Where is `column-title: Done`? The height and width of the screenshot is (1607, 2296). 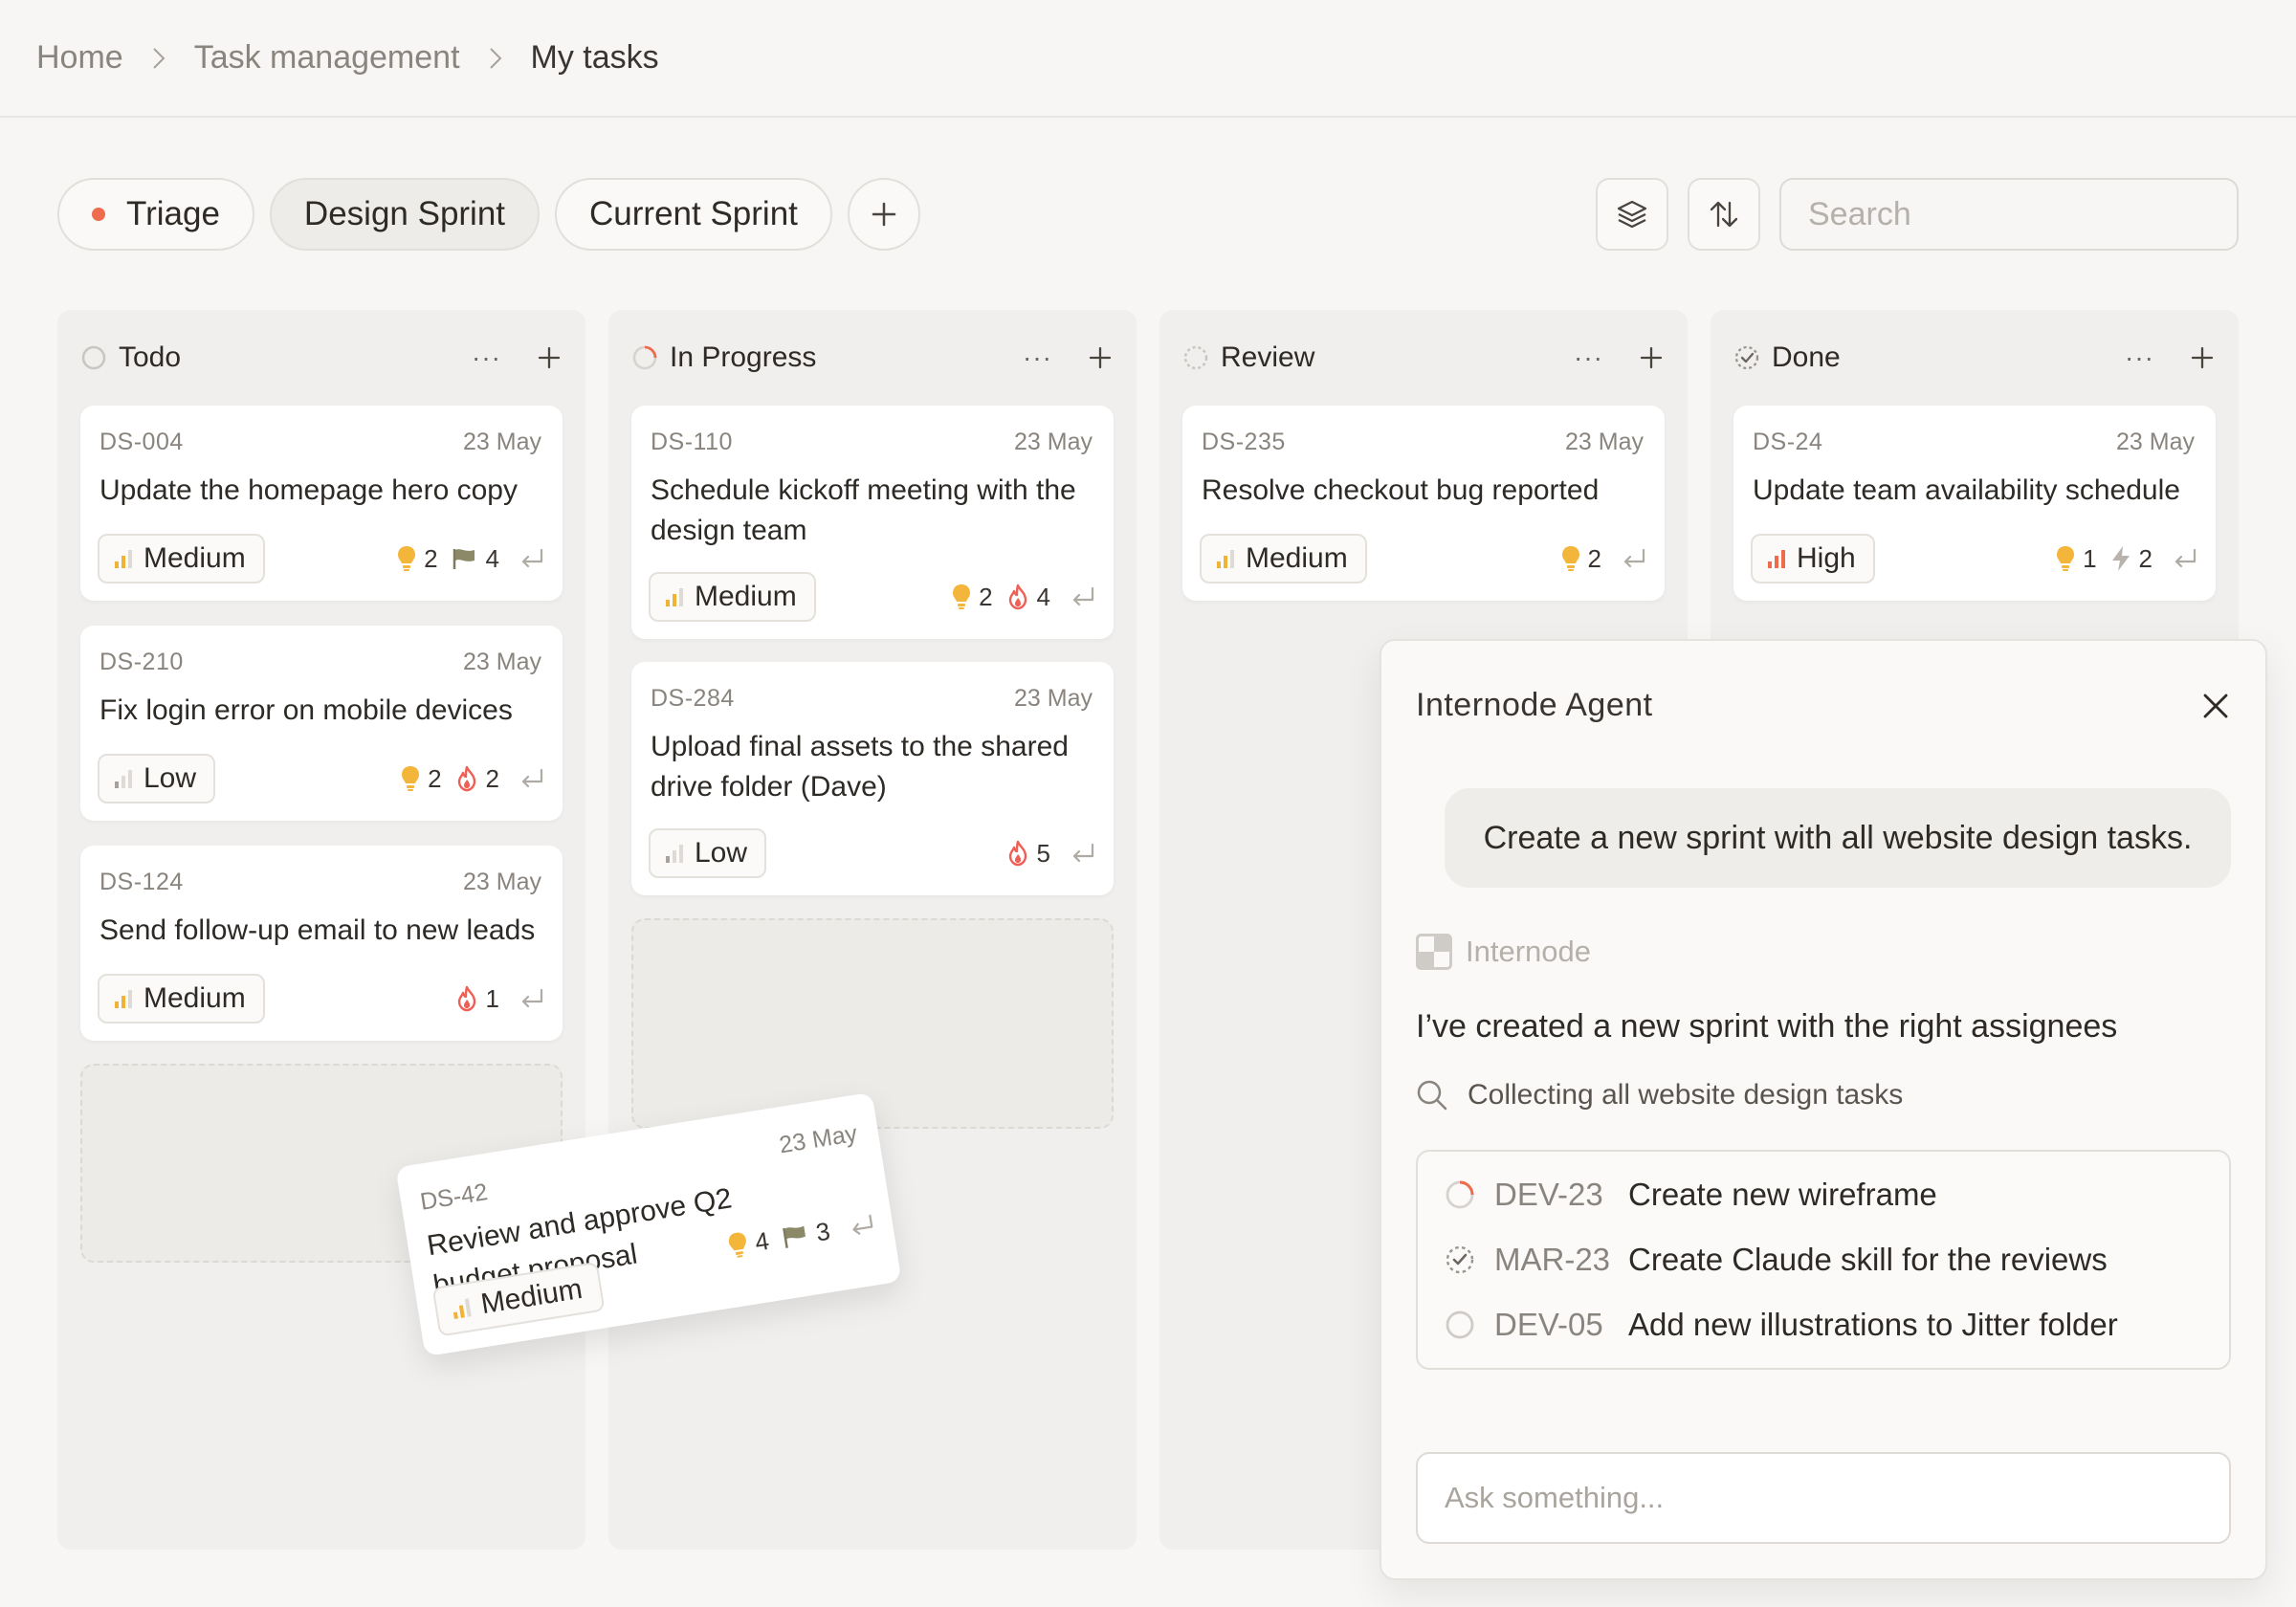
column-title: Done is located at coordinates (1806, 357).